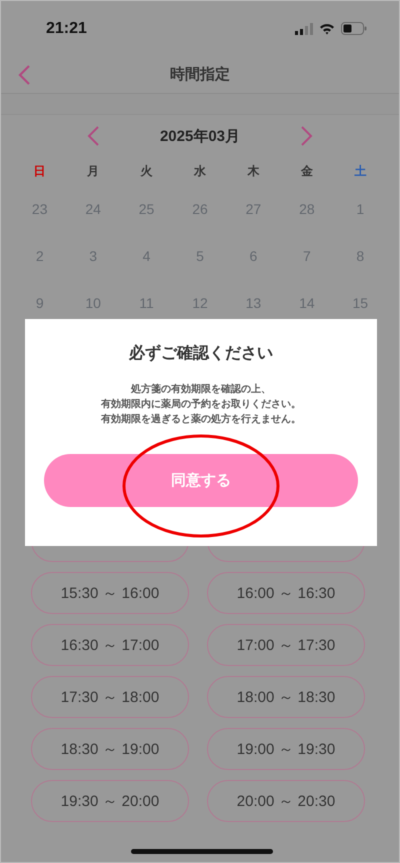  Describe the element at coordinates (93, 171) in the screenshot. I see `weekday-label: 月` at that location.